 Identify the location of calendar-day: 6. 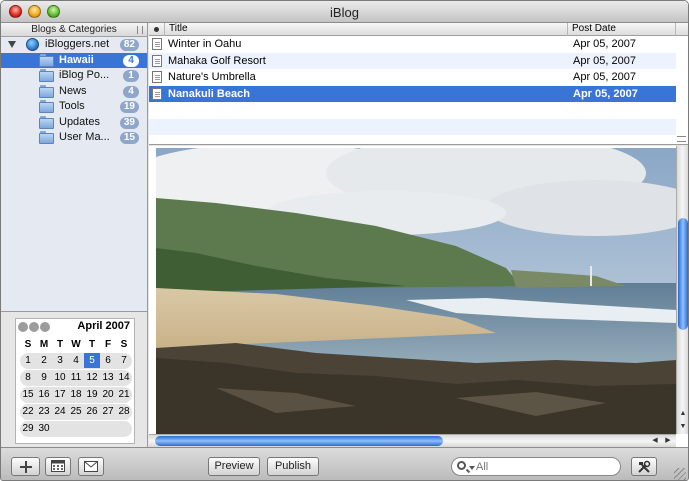
(108, 360).